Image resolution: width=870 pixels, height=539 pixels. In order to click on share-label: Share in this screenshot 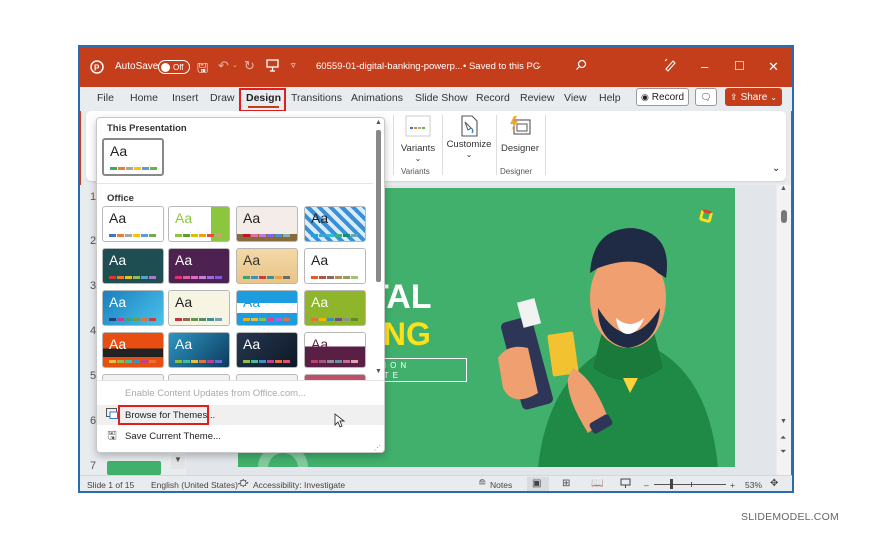, I will do `click(754, 97)`.